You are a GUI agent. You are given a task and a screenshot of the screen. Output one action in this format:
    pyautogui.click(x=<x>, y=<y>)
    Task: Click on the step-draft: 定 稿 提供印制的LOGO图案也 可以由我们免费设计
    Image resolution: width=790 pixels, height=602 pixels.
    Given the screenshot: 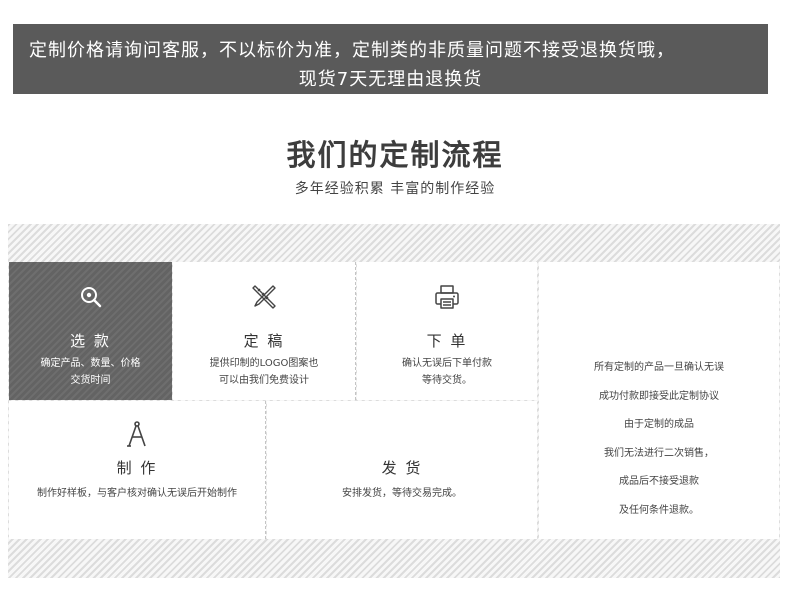 What is the action you would take?
    pyautogui.click(x=264, y=331)
    